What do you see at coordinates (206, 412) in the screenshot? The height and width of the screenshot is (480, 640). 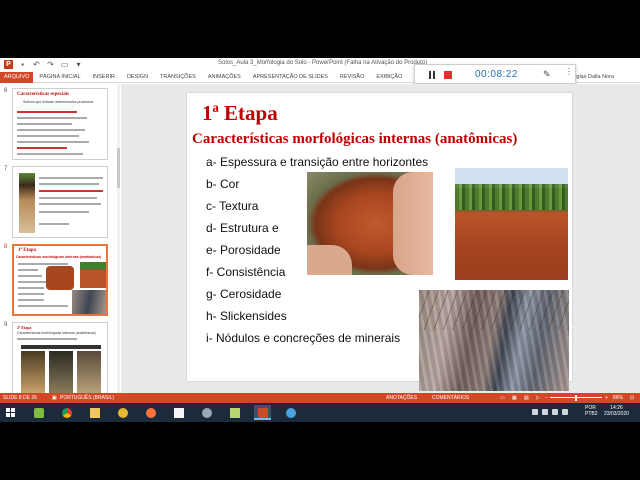 I see `network-icon` at bounding box center [206, 412].